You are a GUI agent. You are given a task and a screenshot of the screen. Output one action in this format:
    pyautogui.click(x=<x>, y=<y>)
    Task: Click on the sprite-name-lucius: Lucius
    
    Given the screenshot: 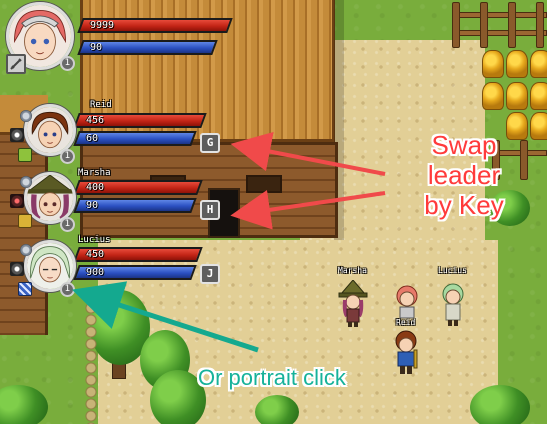 What is the action you would take?
    pyautogui.click(x=452, y=270)
    